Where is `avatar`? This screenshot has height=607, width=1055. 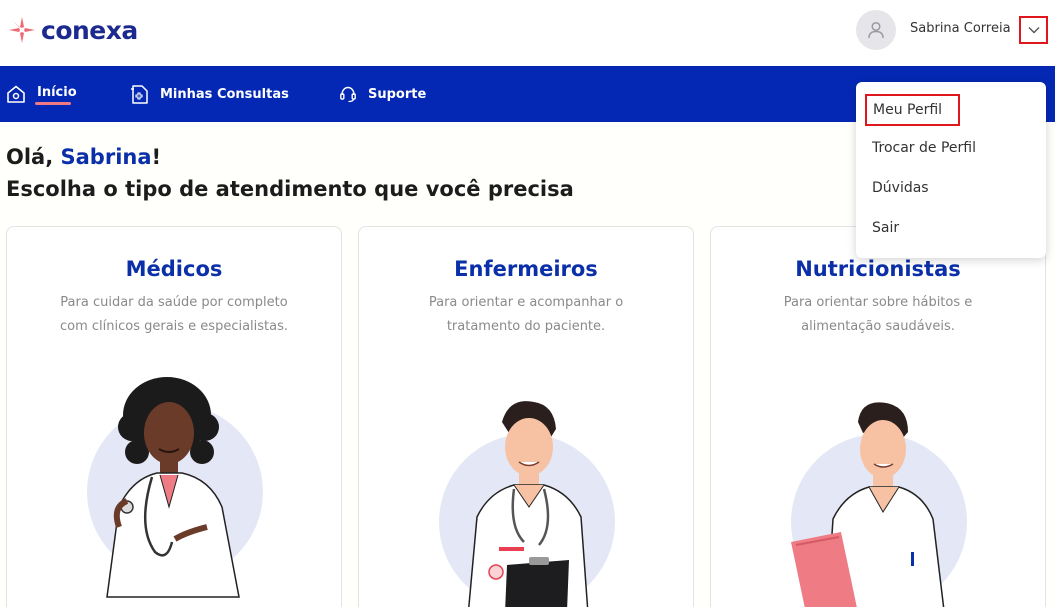
avatar is located at coordinates (876, 30).